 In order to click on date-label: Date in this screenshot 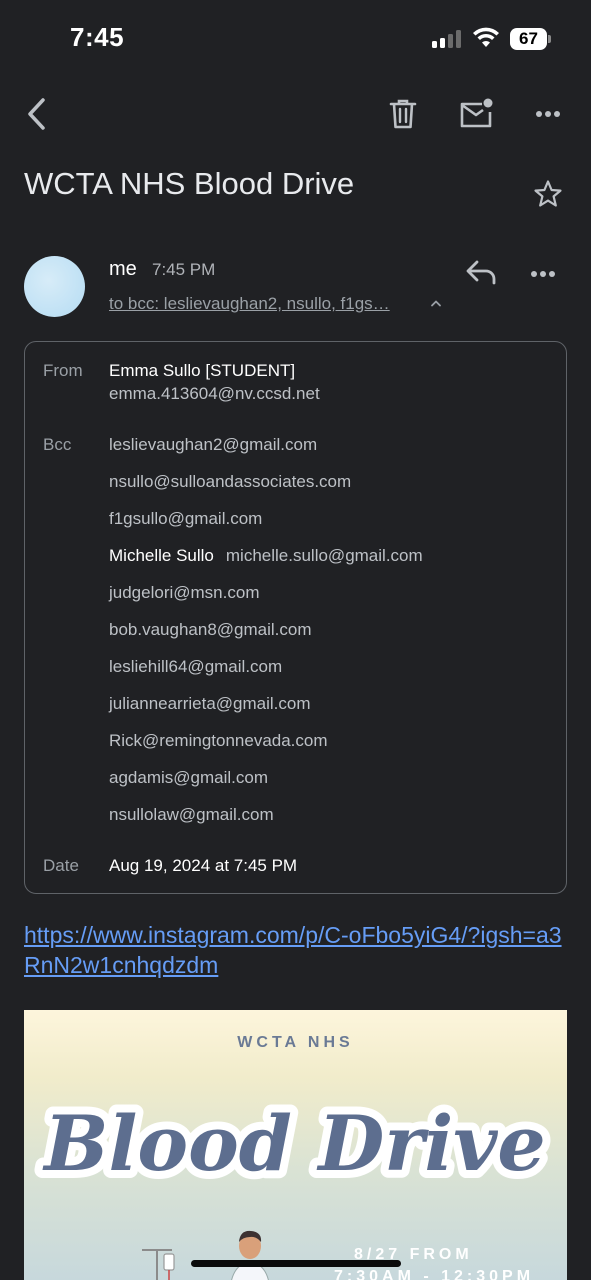, I will do `click(61, 865)`.